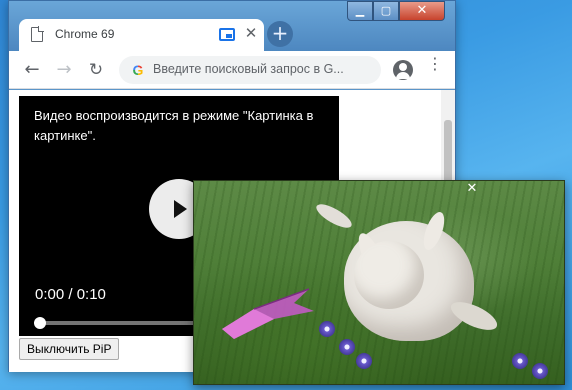 The image size is (572, 390). Describe the element at coordinates (280, 34) in the screenshot. I see `new-tab-button: +` at that location.